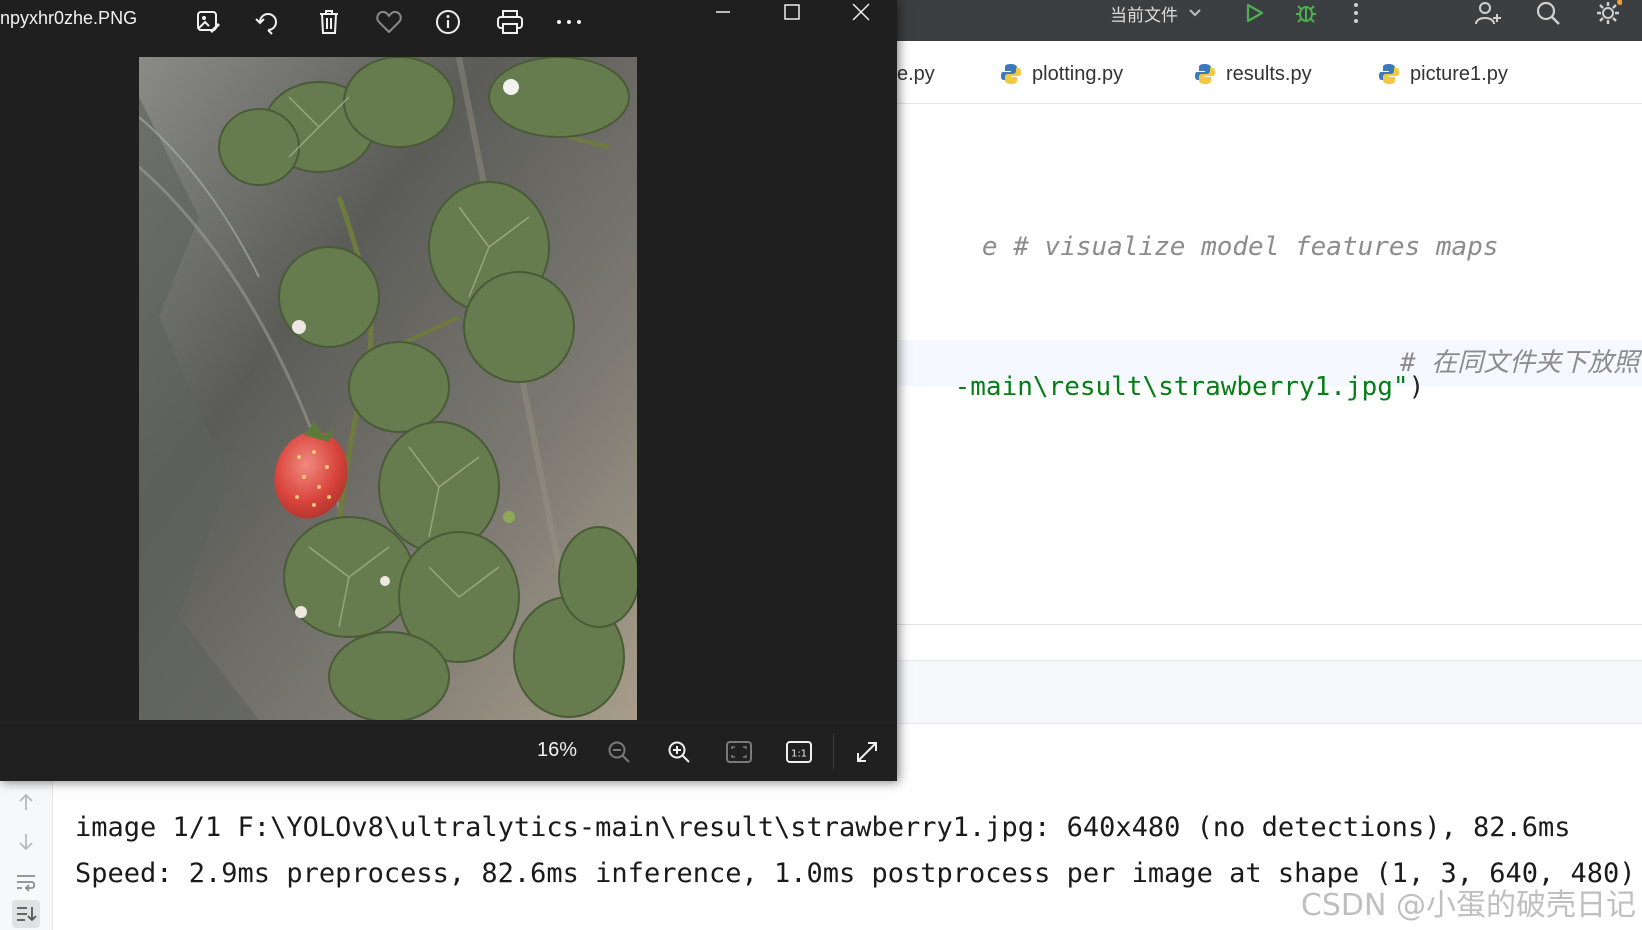 This screenshot has height=930, width=1642. What do you see at coordinates (739, 752) in the screenshot?
I see `fit-to-window-icon` at bounding box center [739, 752].